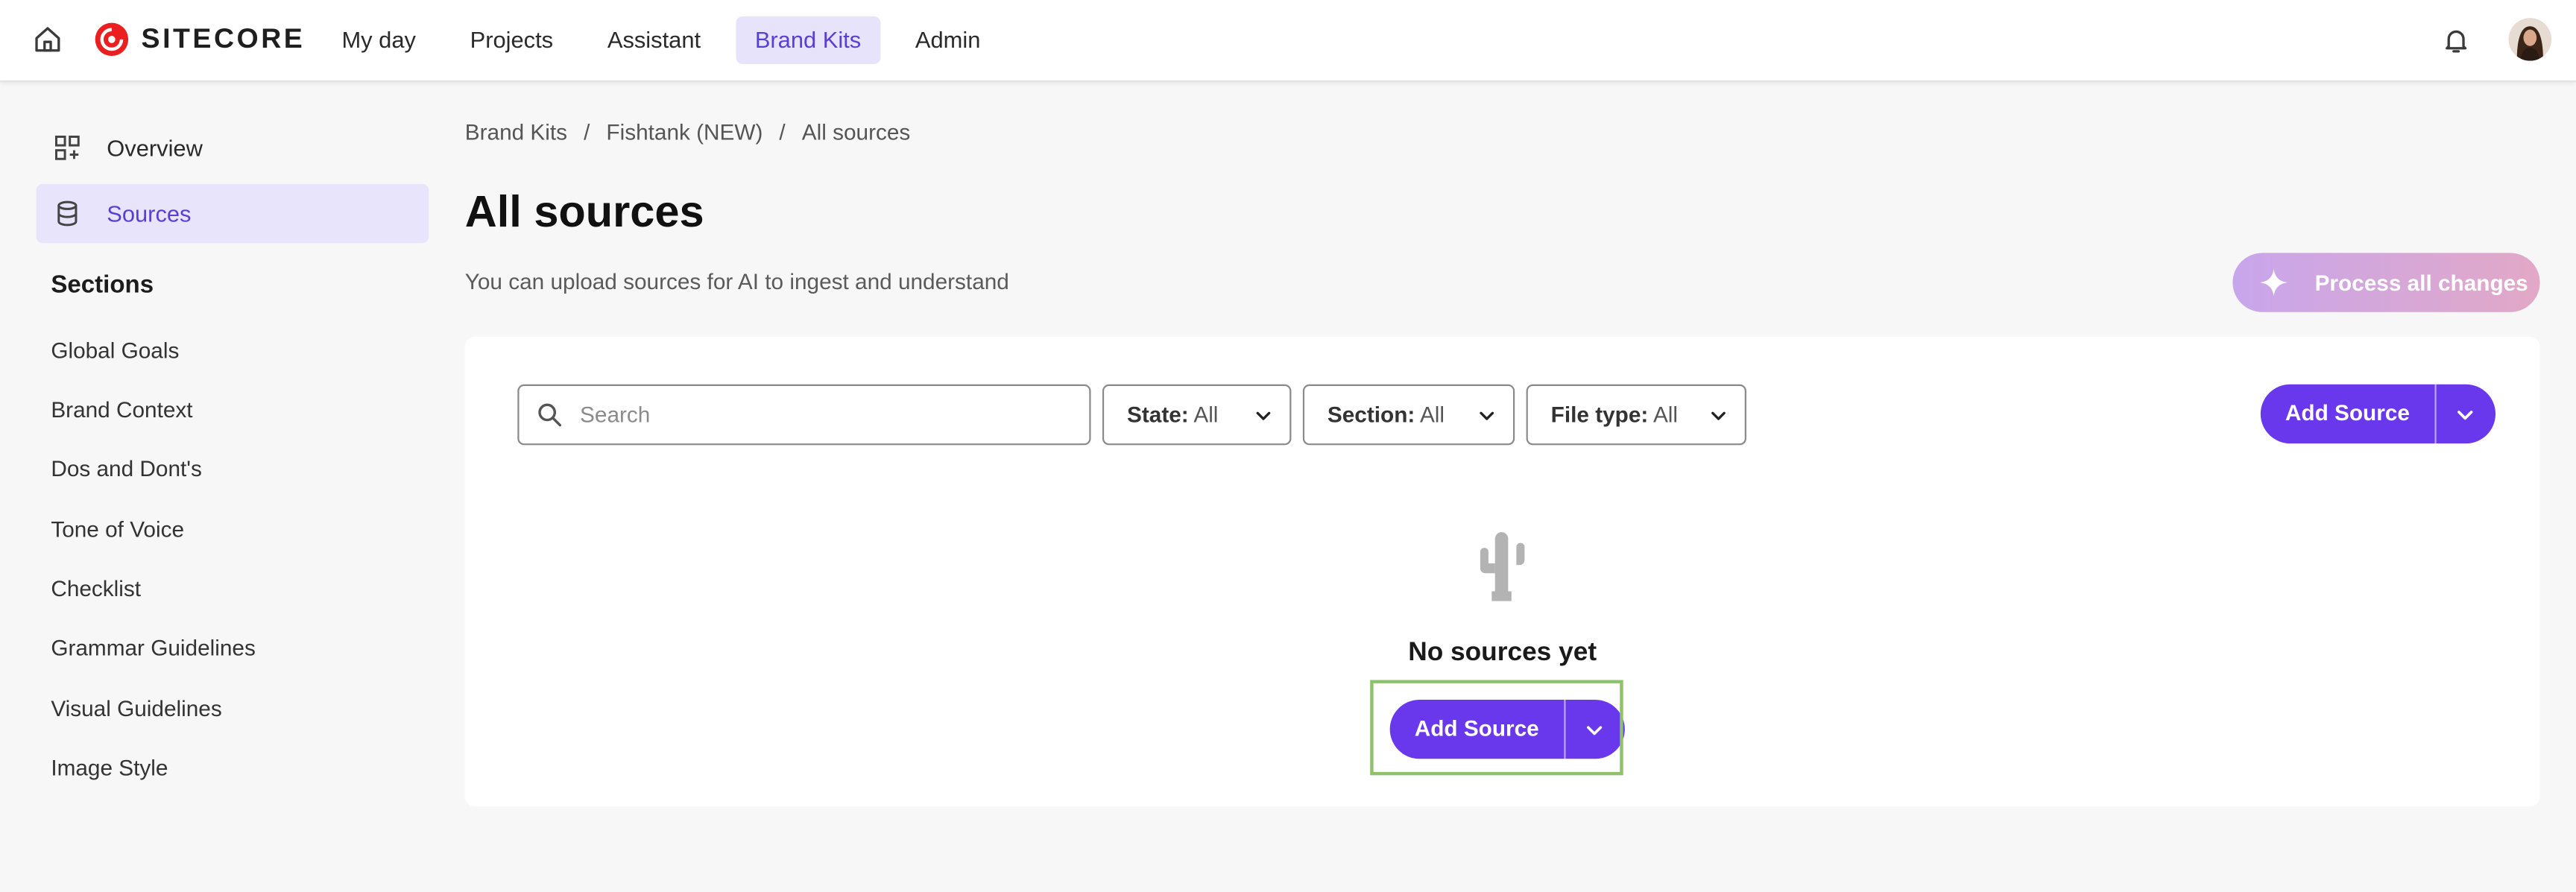 This screenshot has height=892, width=2576. What do you see at coordinates (2456, 40) in the screenshot?
I see `bell-icon` at bounding box center [2456, 40].